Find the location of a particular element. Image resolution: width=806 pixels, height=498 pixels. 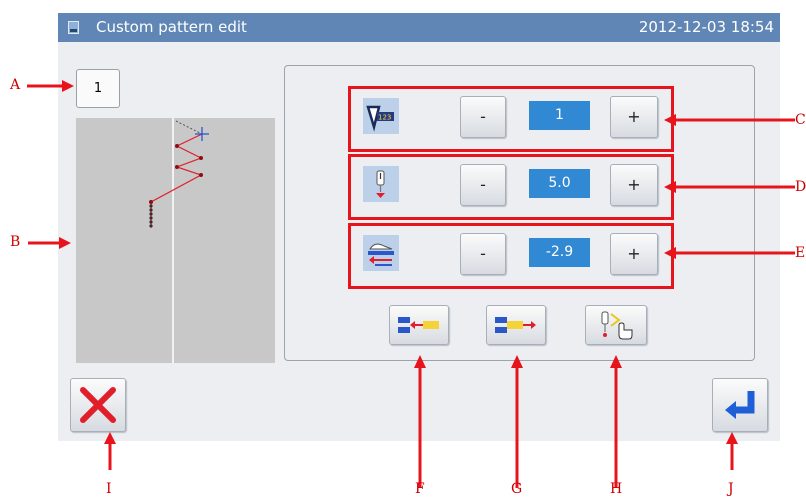

callout-f: F is located at coordinates (420, 489).